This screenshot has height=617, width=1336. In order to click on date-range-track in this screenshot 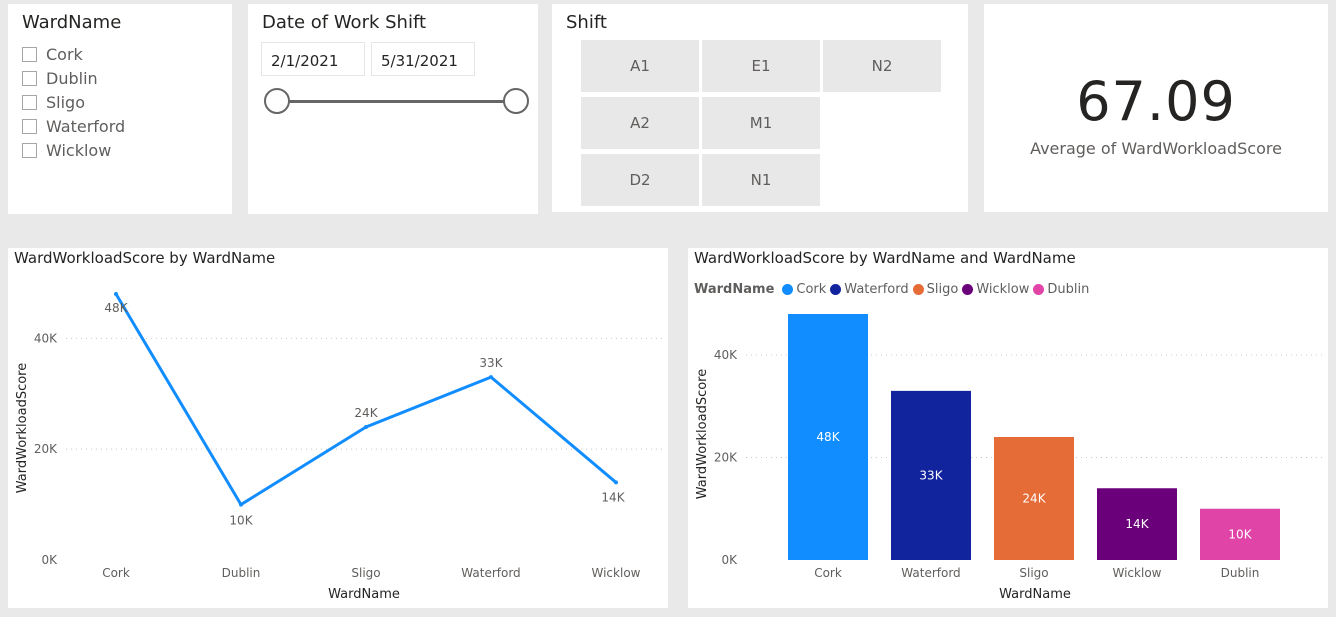, I will do `click(397, 101)`.